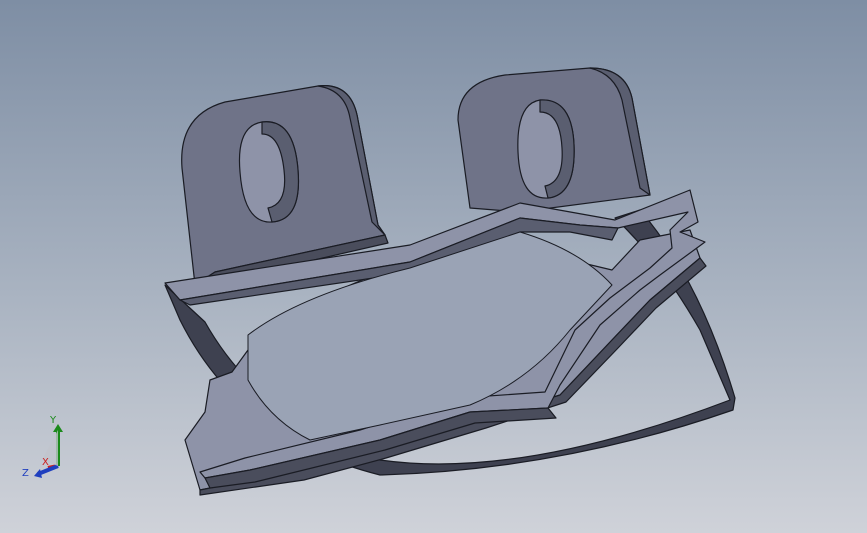 This screenshot has height=533, width=867. I want to click on x-axis-label: X, so click(45, 462).